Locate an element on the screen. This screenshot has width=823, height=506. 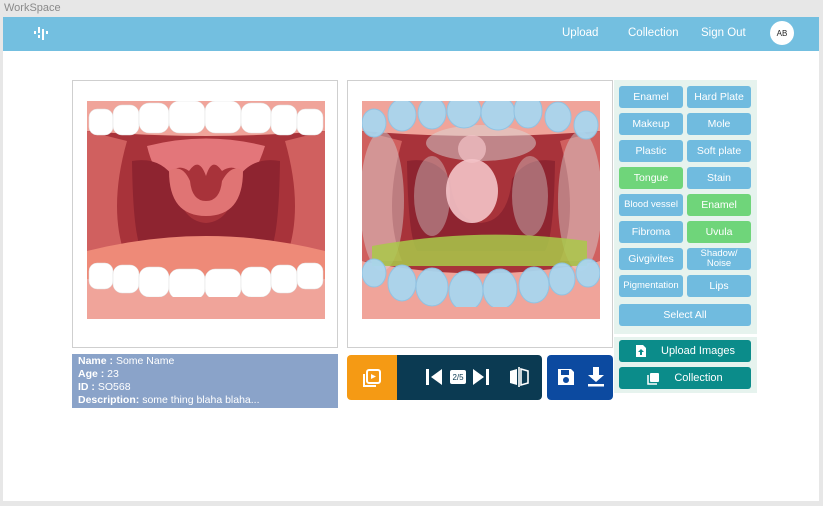
gallery-button is located at coordinates (372, 377).